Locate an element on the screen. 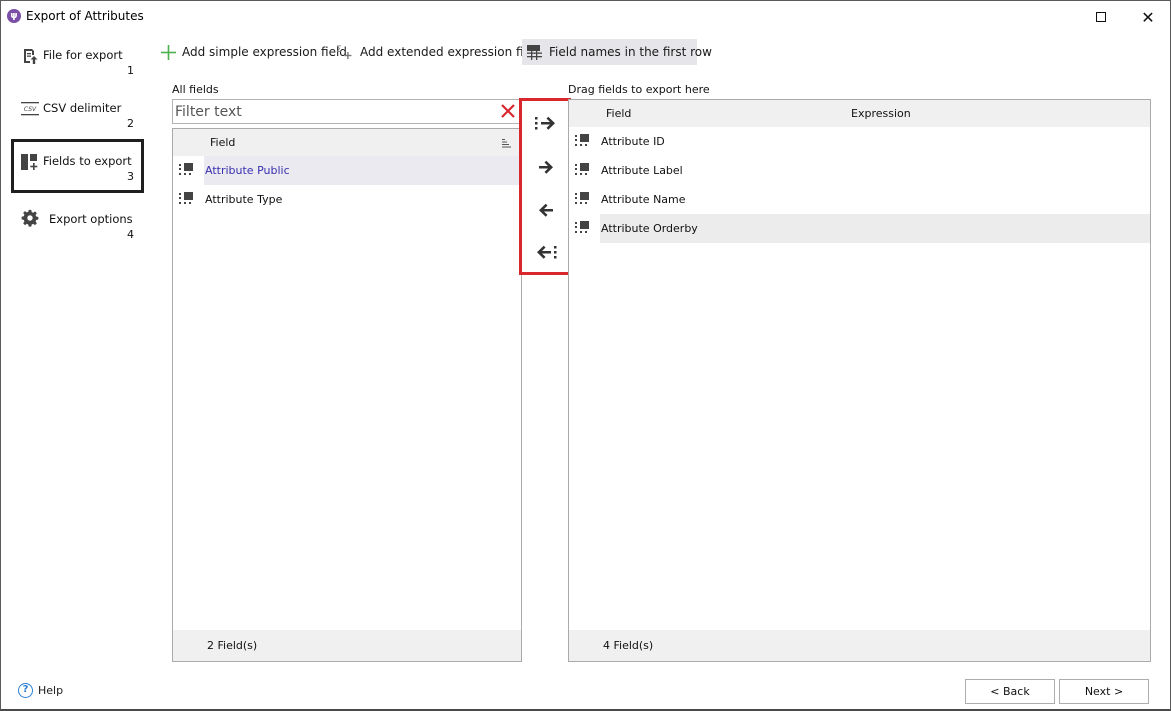 This screenshot has width=1171, height=711. app-logo-icon: ψ is located at coordinates (14, 16).